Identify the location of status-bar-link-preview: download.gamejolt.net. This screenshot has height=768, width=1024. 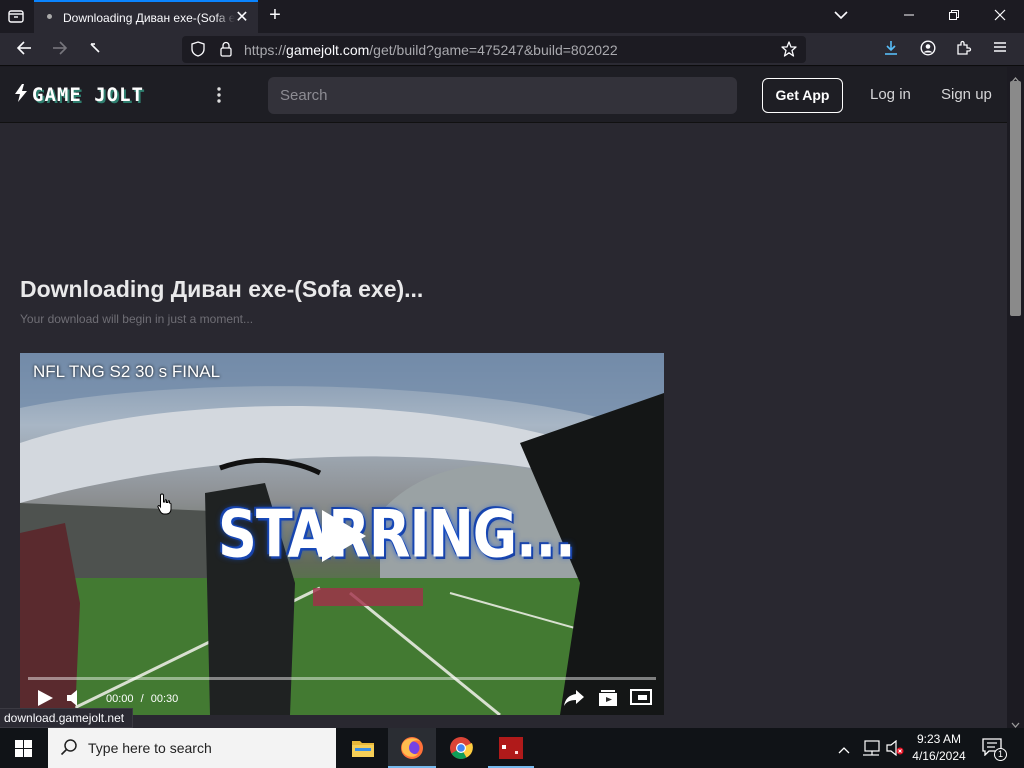
(67, 718).